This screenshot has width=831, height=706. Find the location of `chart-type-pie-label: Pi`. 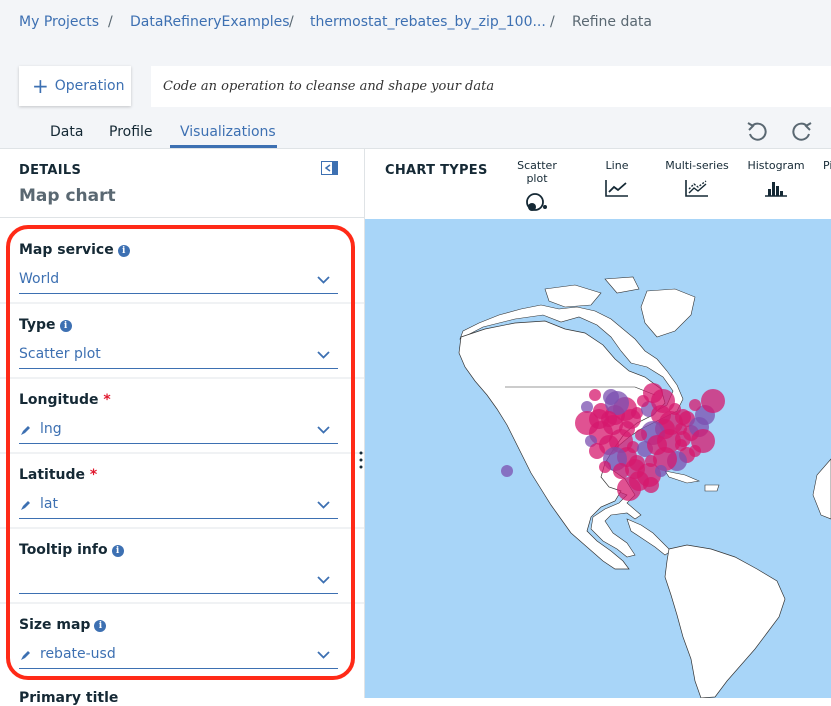

chart-type-pie-label: Pi is located at coordinates (827, 165).